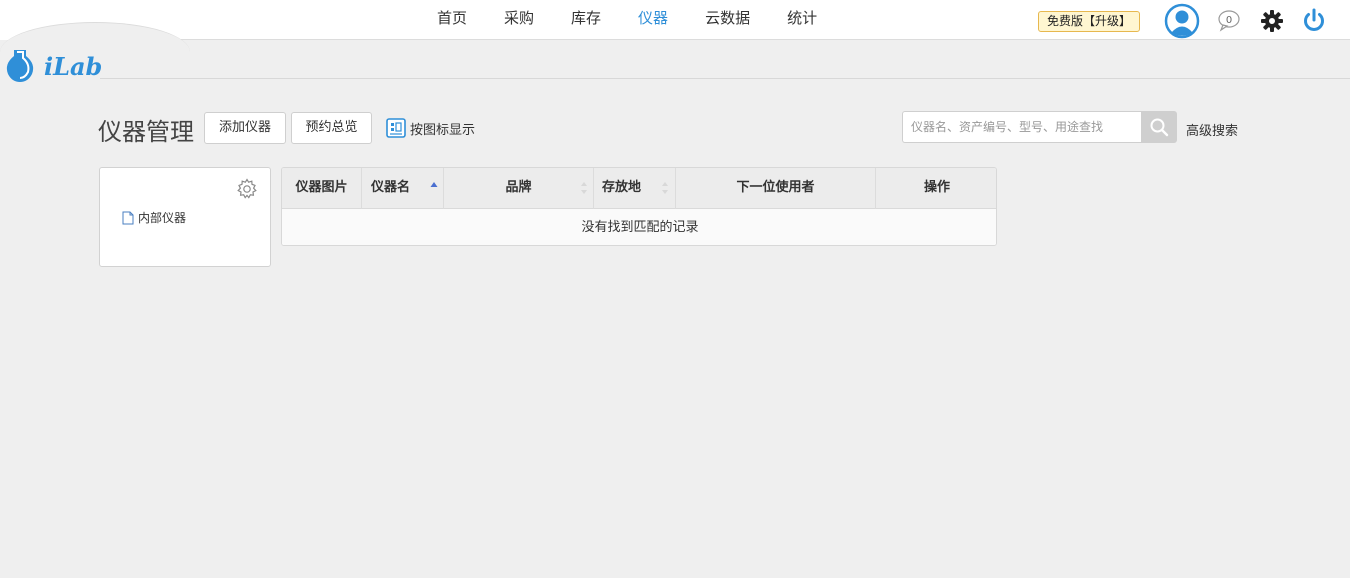 The height and width of the screenshot is (578, 1350). What do you see at coordinates (586, 19) in the screenshot?
I see `nav-item-inventory: 库存` at bounding box center [586, 19].